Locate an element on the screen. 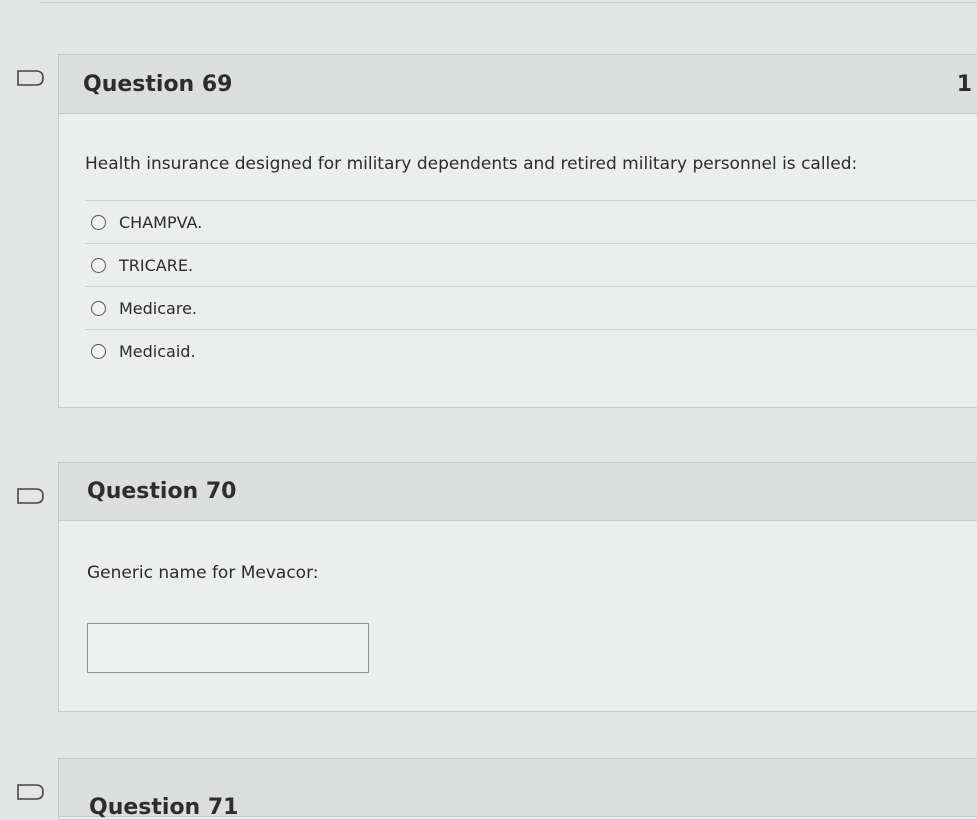 This screenshot has height=820, width=977. question-71-card: Question 71 is located at coordinates (517, 789).